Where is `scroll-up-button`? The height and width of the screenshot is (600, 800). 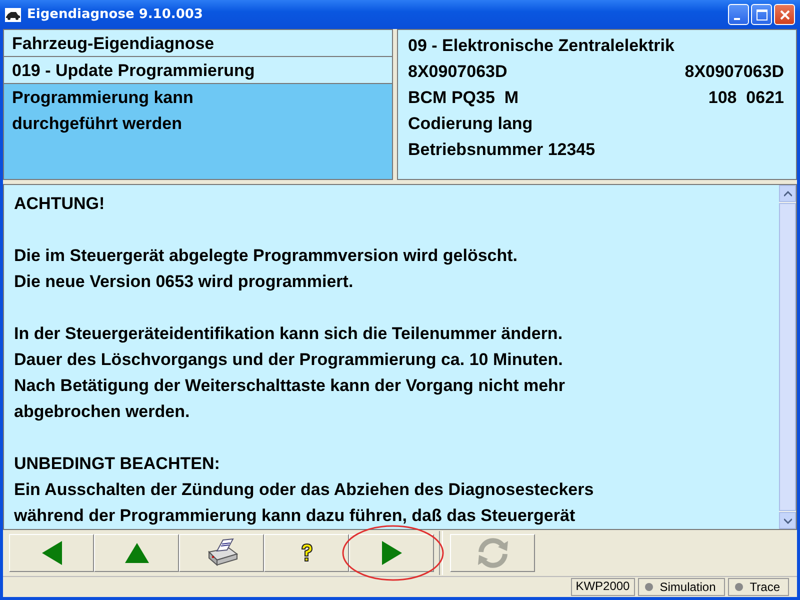 scroll-up-button is located at coordinates (787, 193).